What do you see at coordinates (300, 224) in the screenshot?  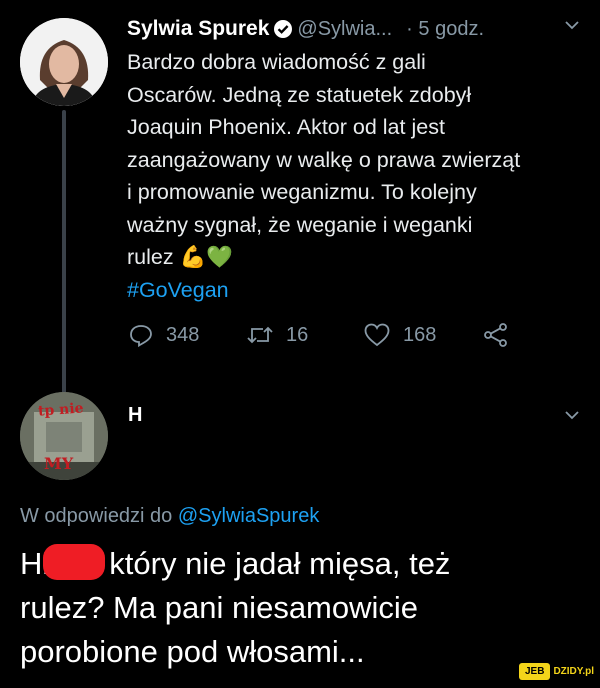 I see `tweet-text-line: ważny sygnał, że weganie i weganki` at bounding box center [300, 224].